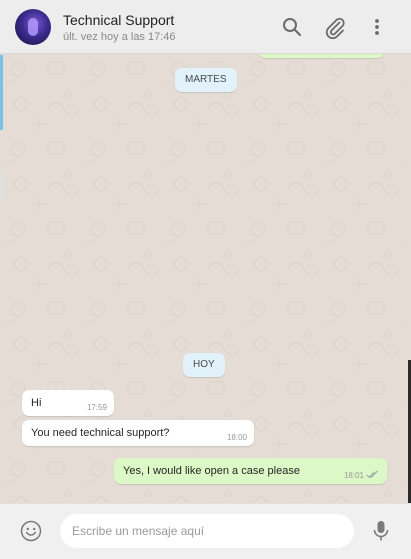  What do you see at coordinates (292, 27) in the screenshot?
I see `search-icon` at bounding box center [292, 27].